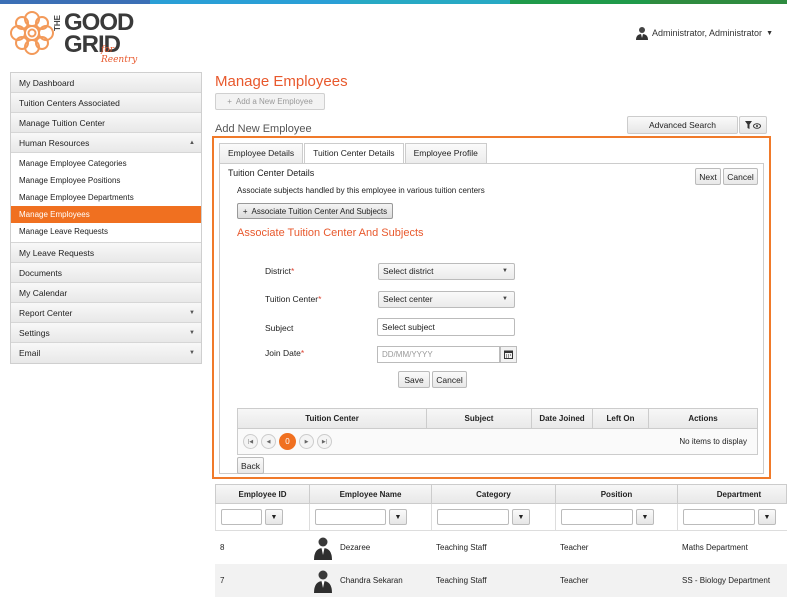 The height and width of the screenshot is (600, 787). I want to click on join-date-input: DD/MM/YYYY, so click(438, 354).